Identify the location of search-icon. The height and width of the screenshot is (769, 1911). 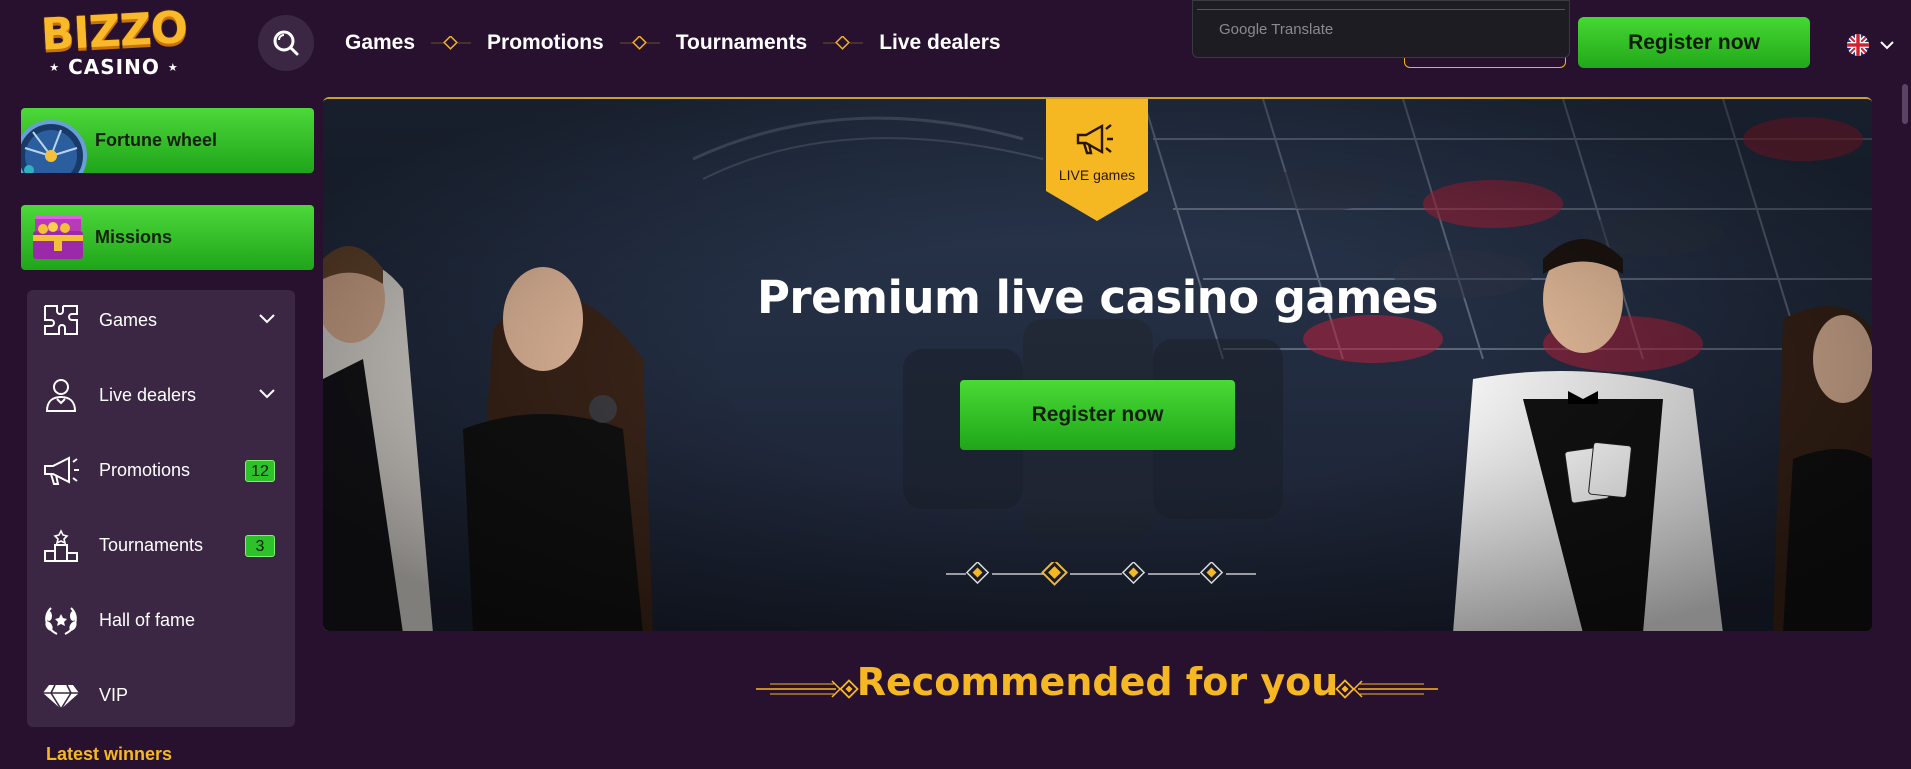
(286, 43).